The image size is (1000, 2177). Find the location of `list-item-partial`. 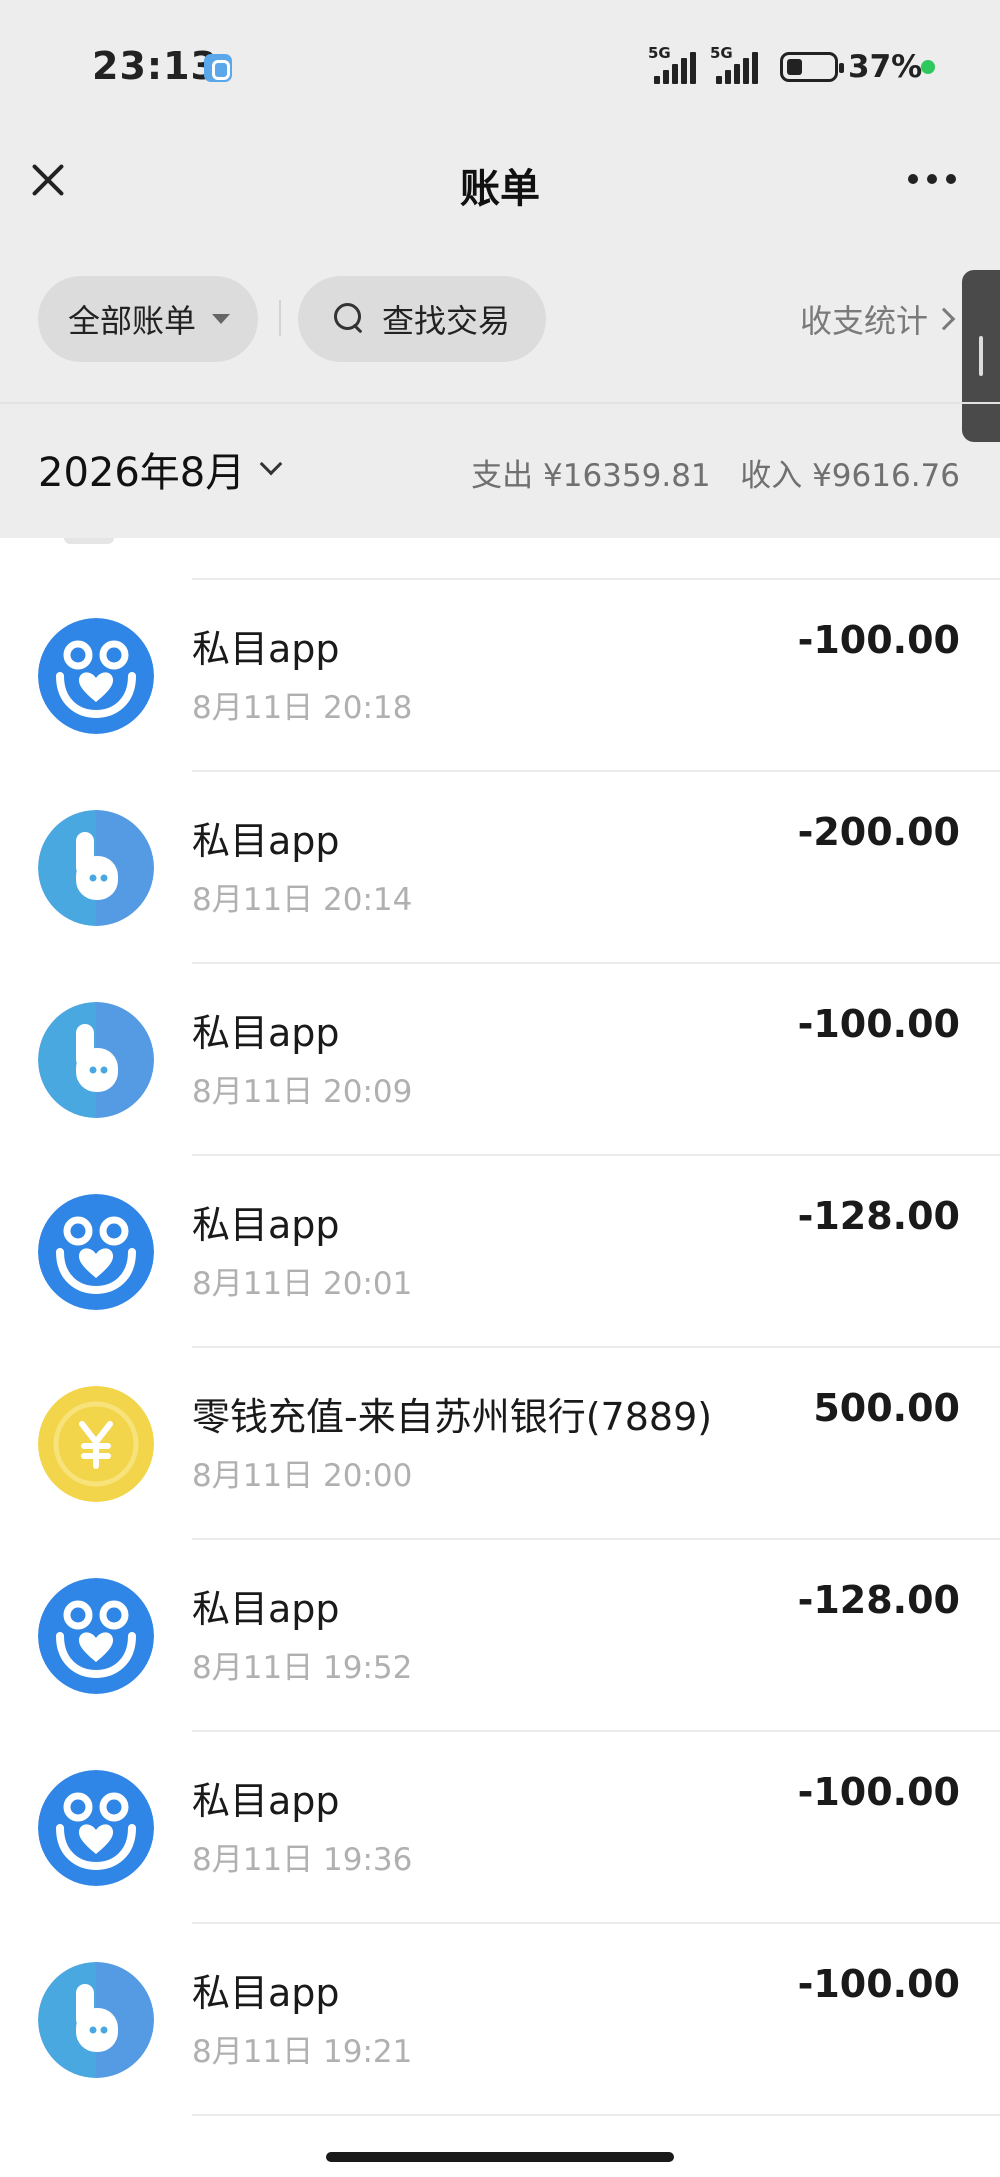

list-item-partial is located at coordinates (500, 559).